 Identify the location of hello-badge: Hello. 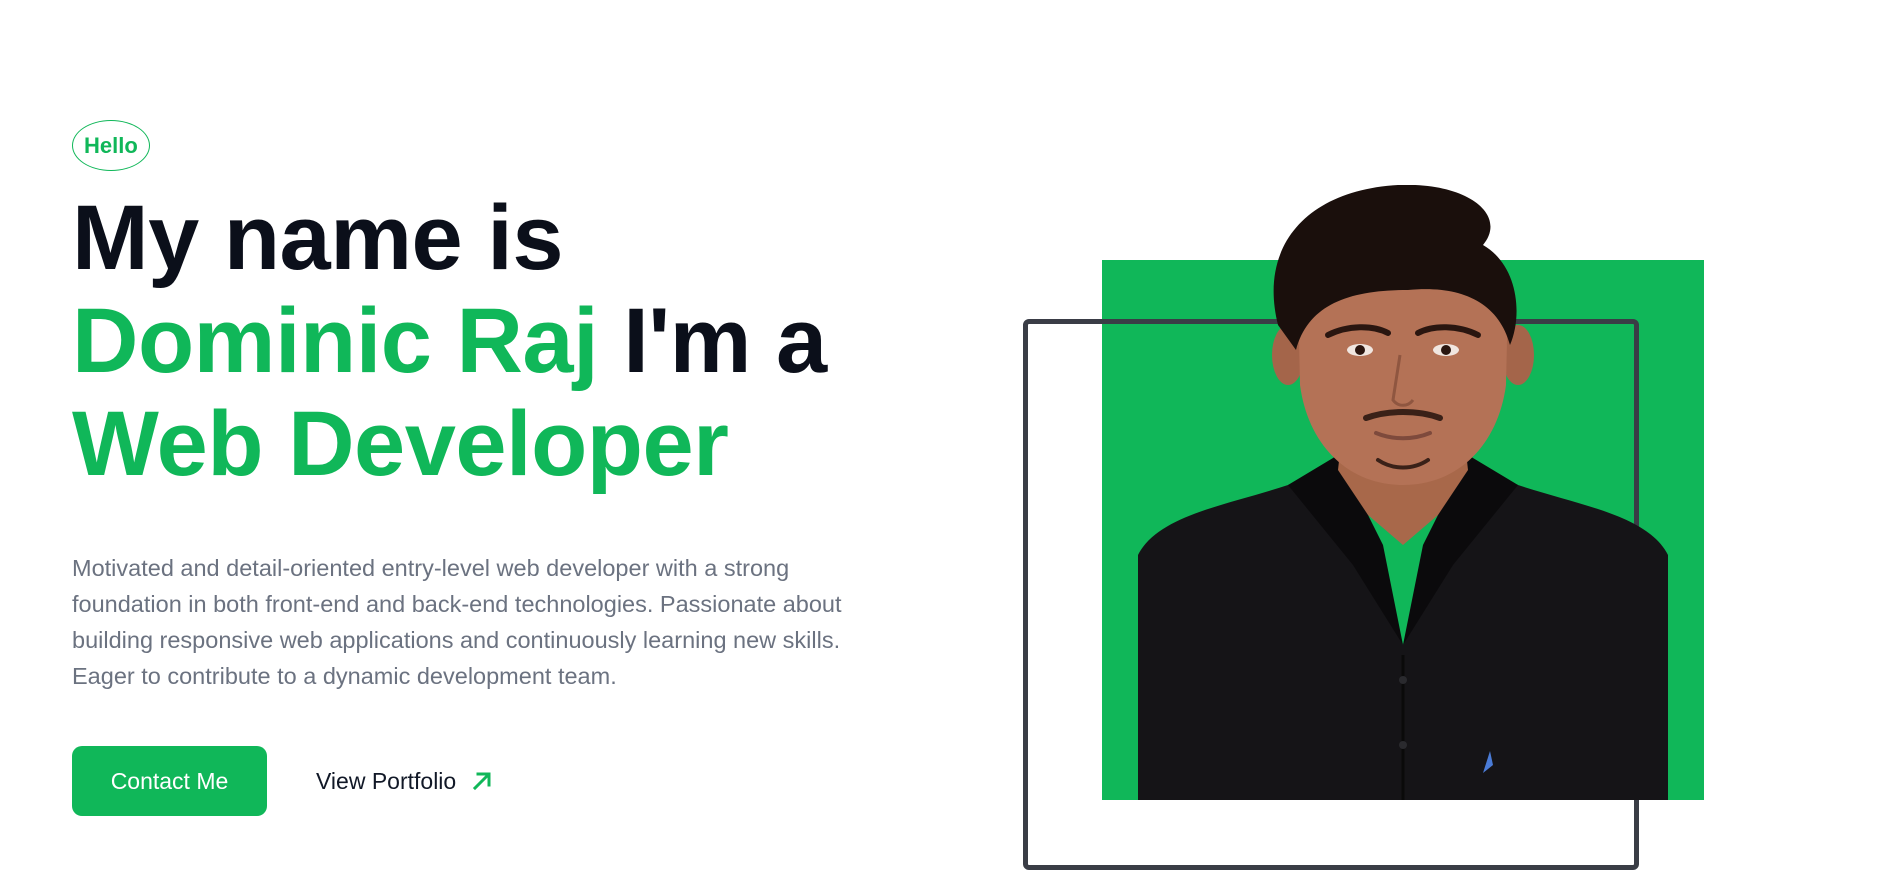
(111, 145).